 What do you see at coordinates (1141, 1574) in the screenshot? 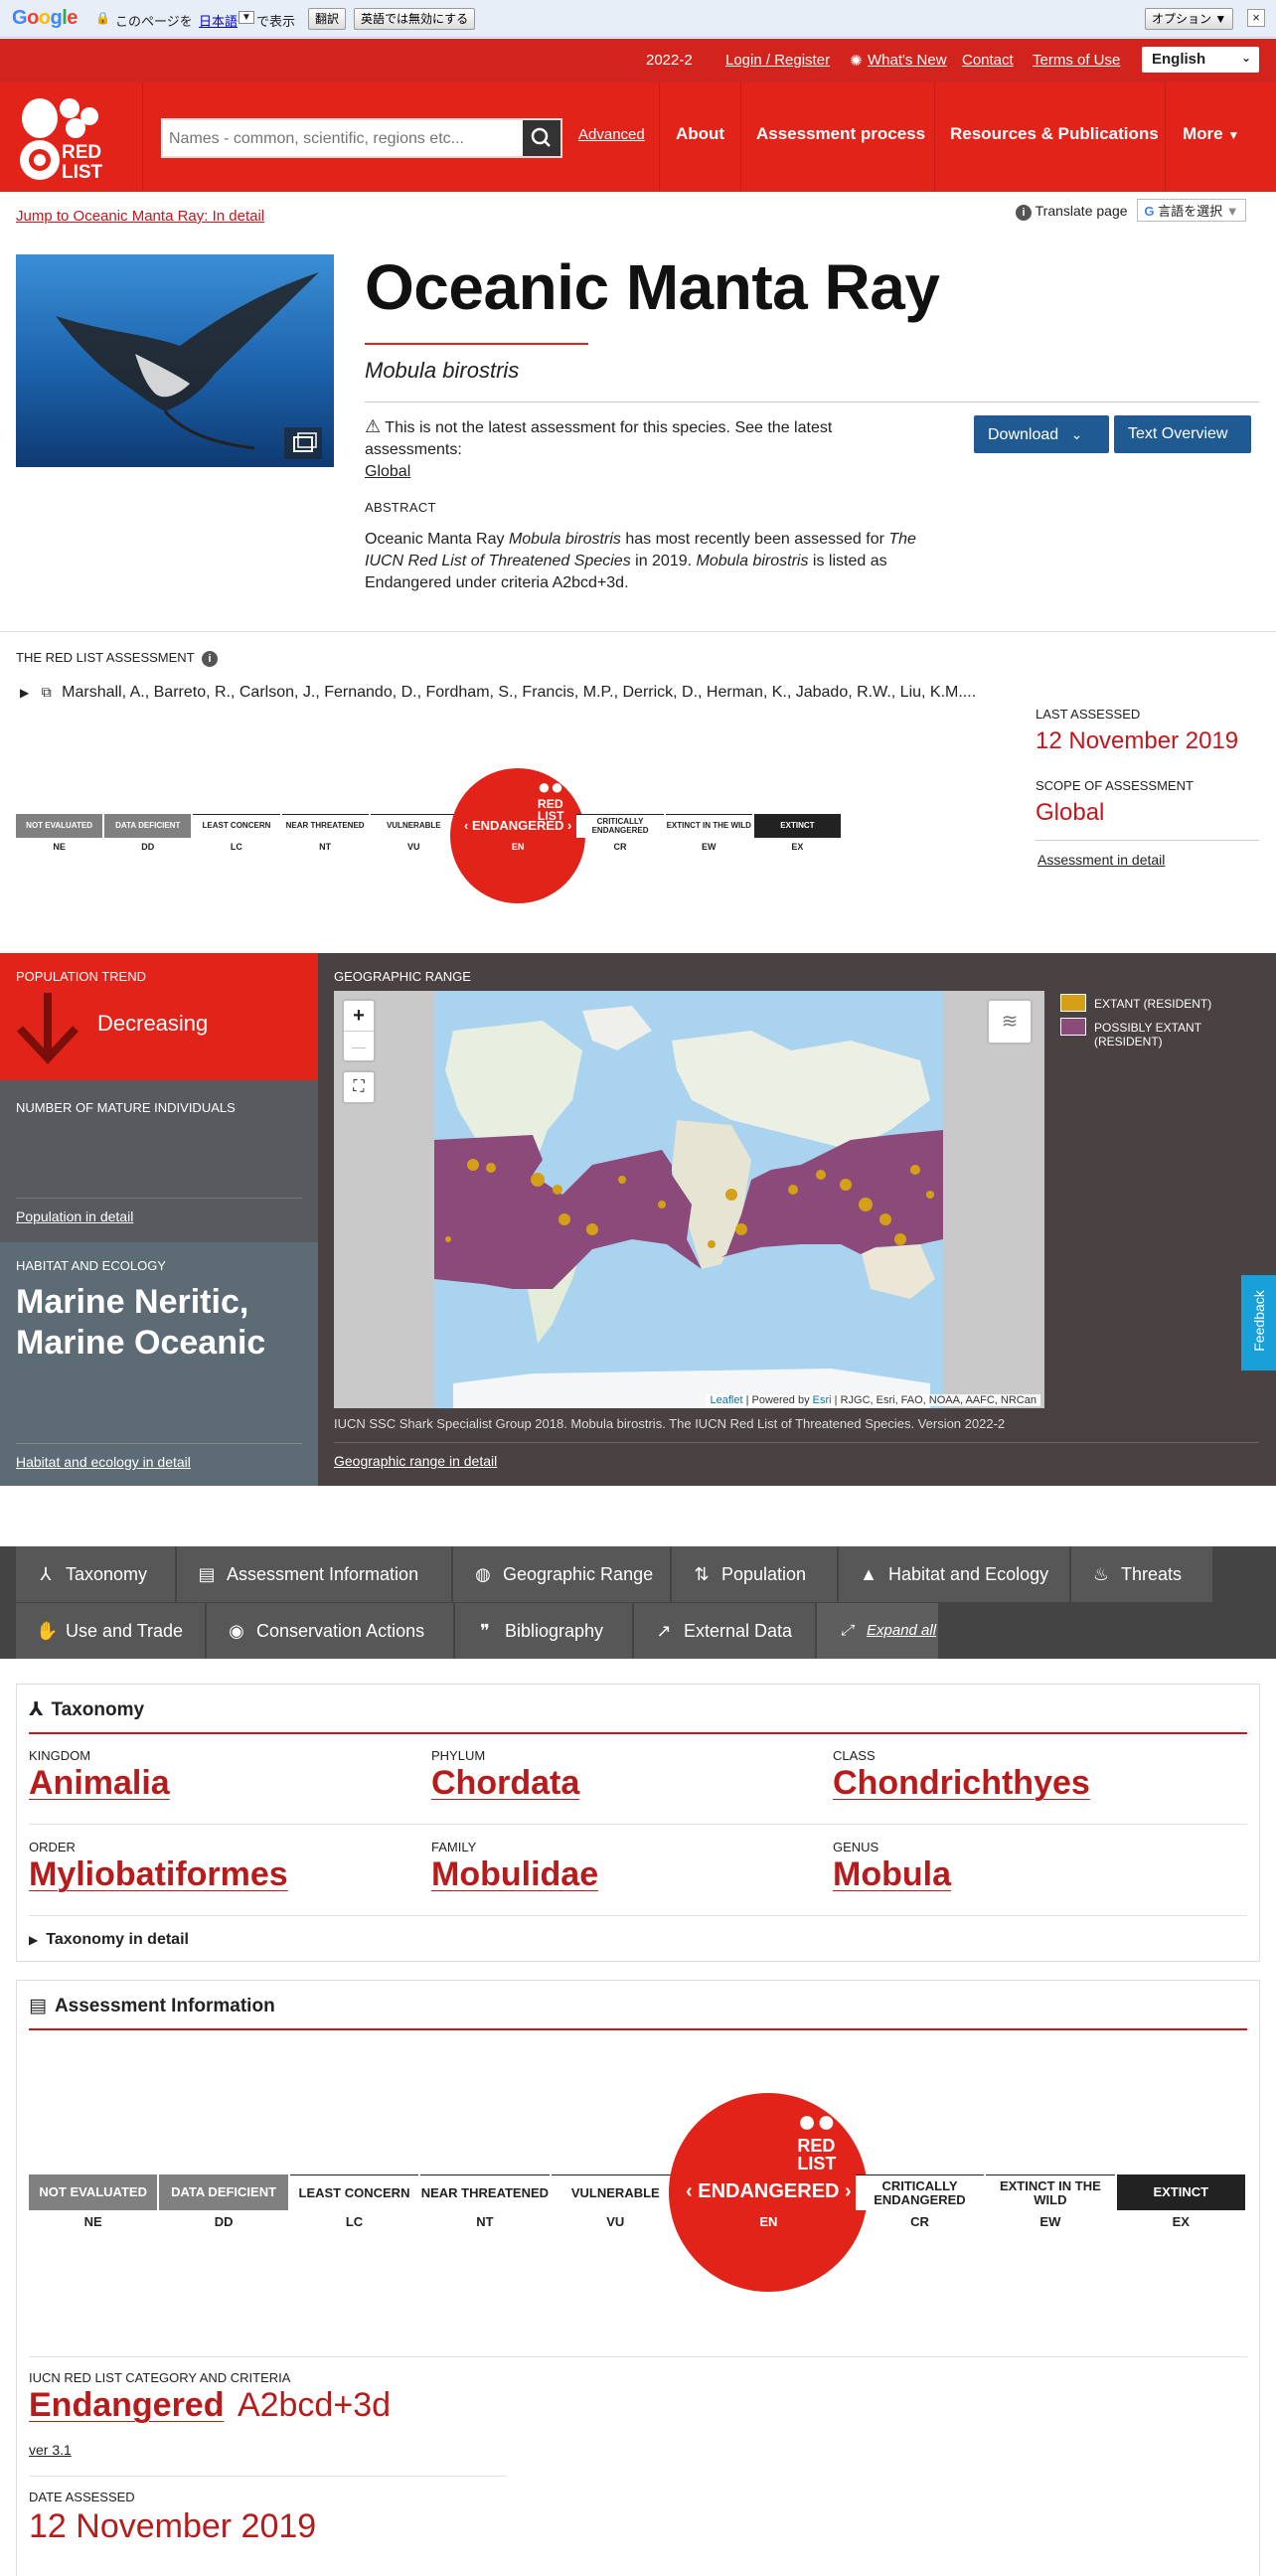
I see `tab-threats: ♨ Threats` at bounding box center [1141, 1574].